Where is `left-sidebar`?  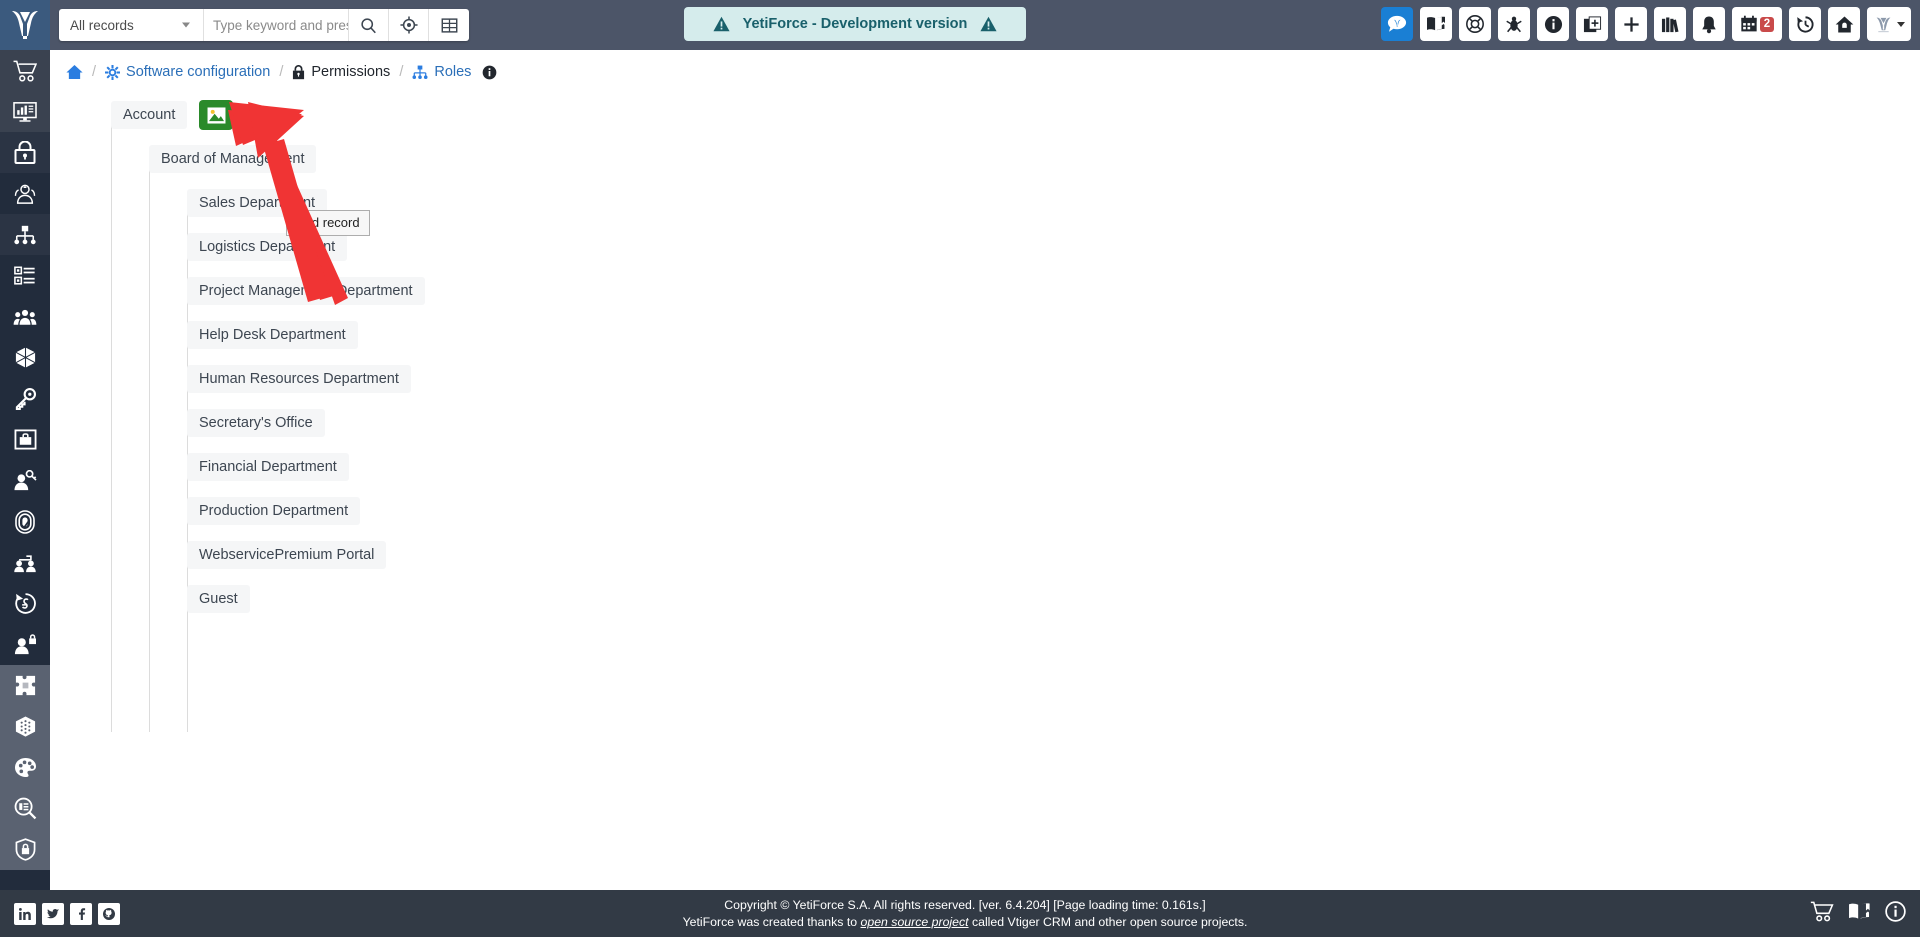 left-sidebar is located at coordinates (25, 493).